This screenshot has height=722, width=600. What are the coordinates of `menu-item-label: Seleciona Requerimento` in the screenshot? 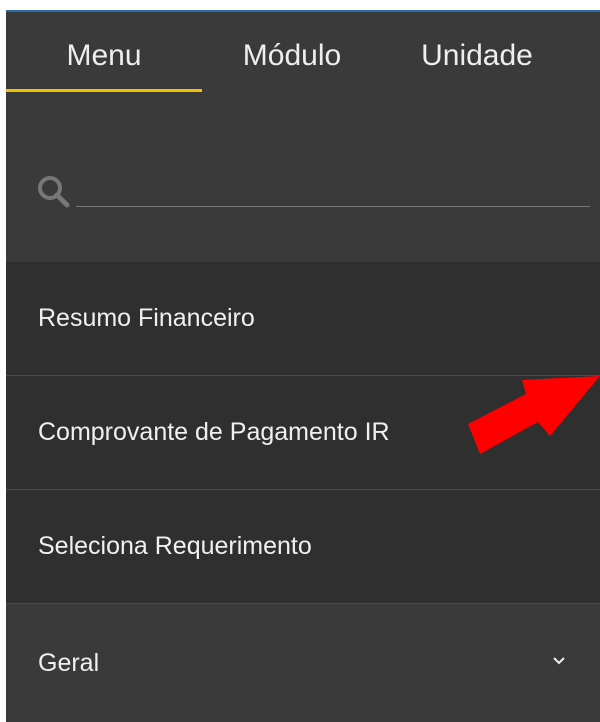 It's located at (175, 546).